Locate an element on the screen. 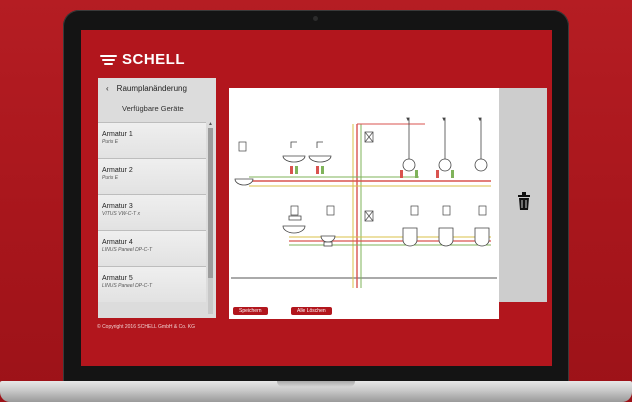  sidebar-scrollbar is located at coordinates (210, 221).